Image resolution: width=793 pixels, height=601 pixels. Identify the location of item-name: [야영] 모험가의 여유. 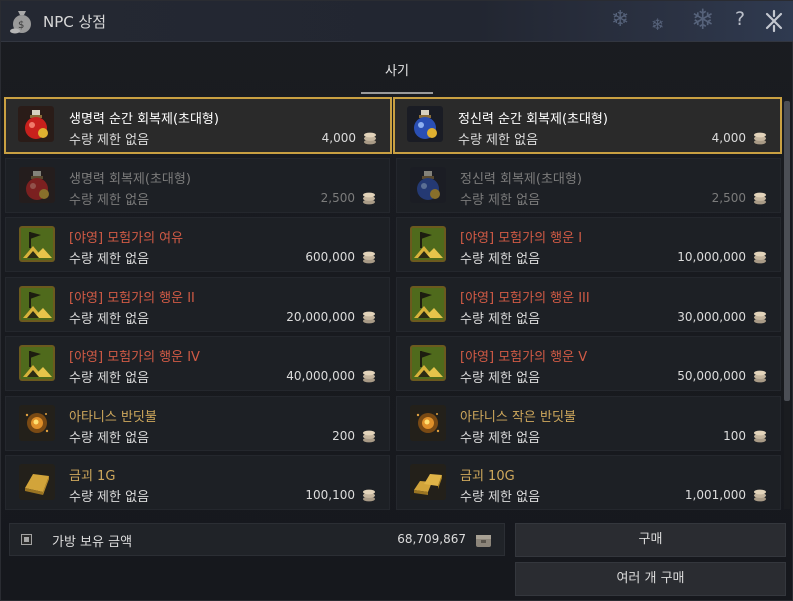
(126, 238).